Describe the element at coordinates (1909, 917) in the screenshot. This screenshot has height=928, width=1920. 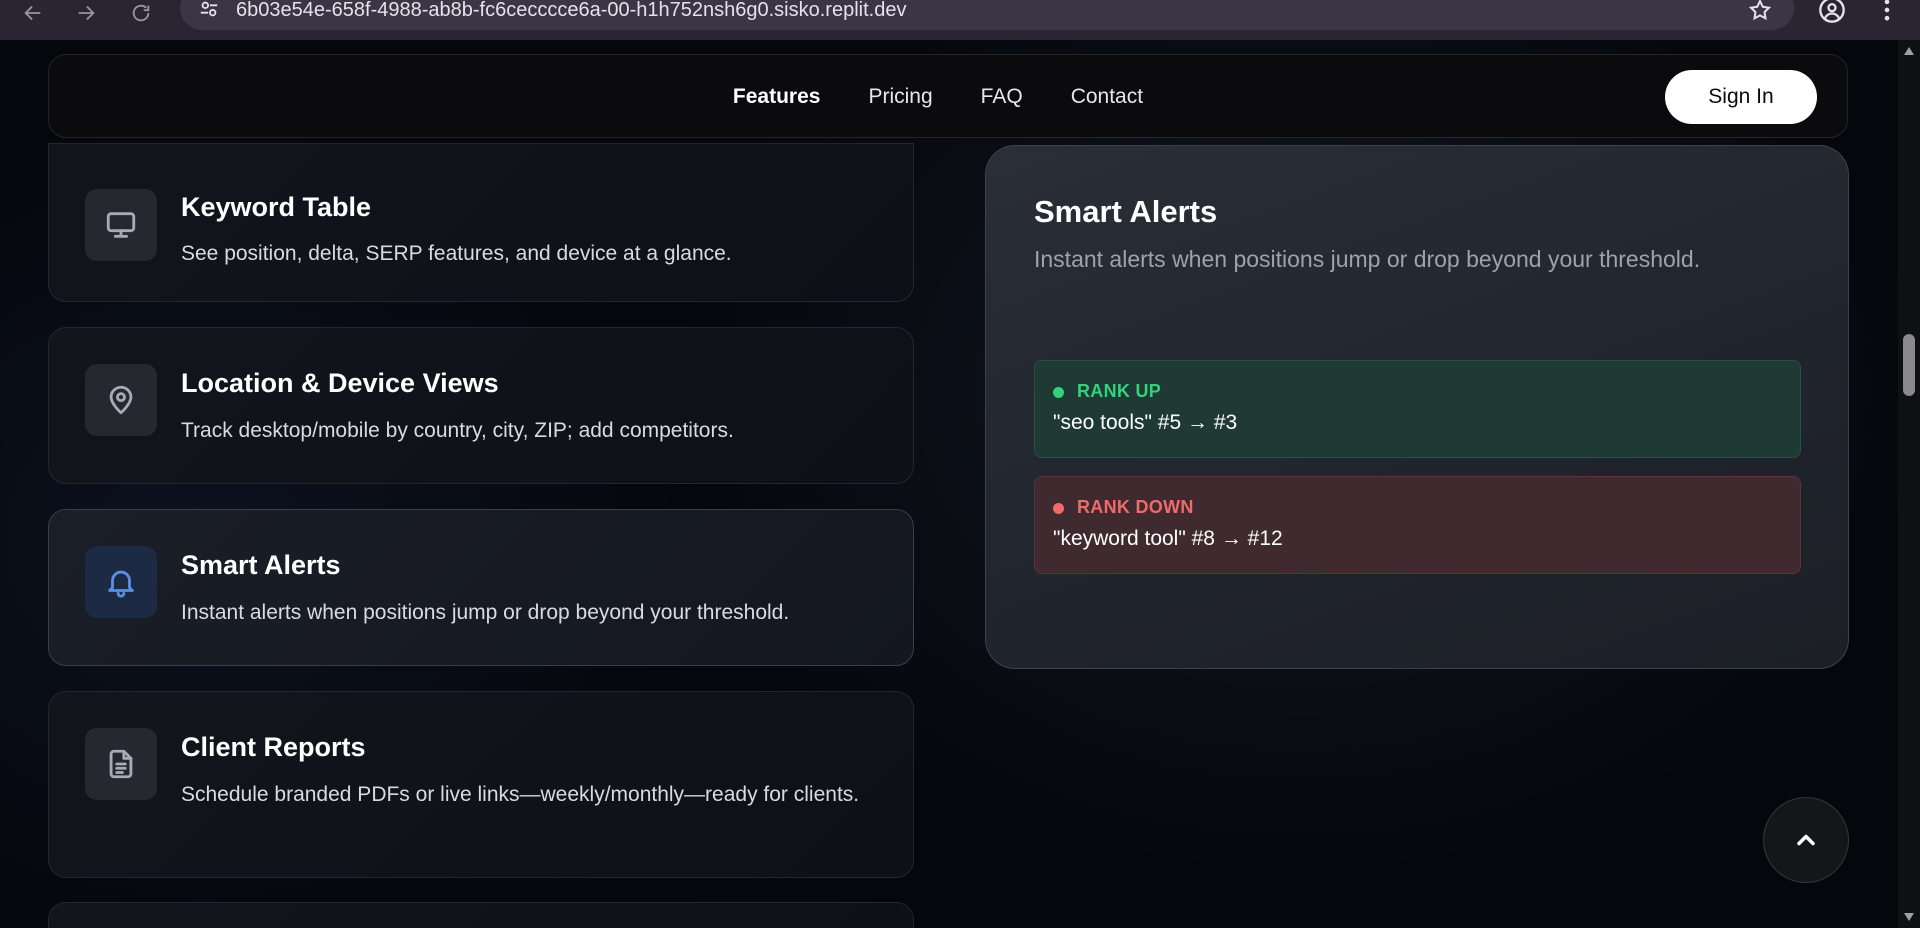
I see `scroll-down-arrow-icon` at that location.